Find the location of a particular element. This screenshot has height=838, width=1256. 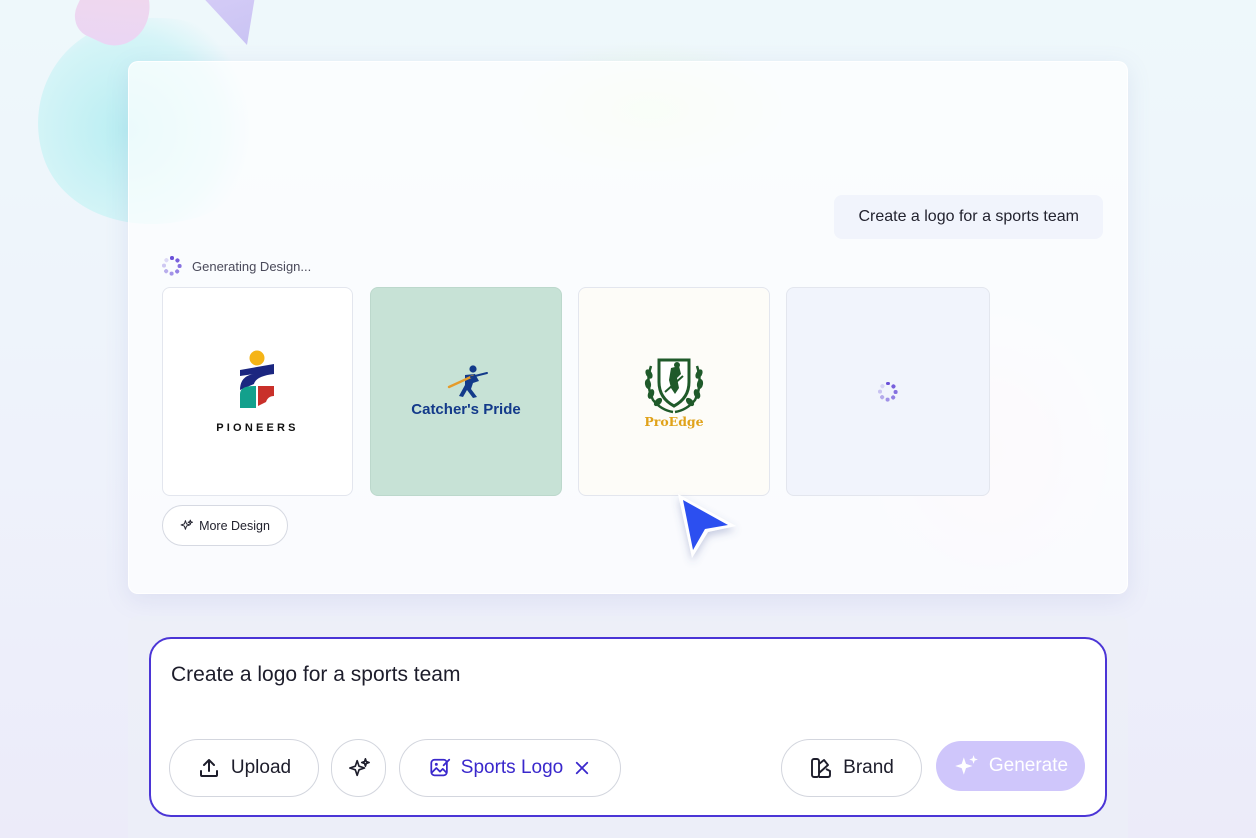

logo-proedge-text: ProEdge is located at coordinates (674, 421).